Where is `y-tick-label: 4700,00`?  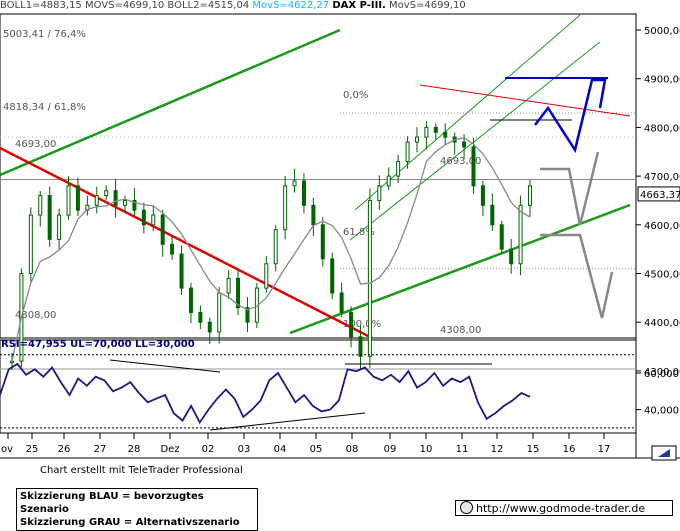
y-tick-label: 4700,00 is located at coordinates (662, 177).